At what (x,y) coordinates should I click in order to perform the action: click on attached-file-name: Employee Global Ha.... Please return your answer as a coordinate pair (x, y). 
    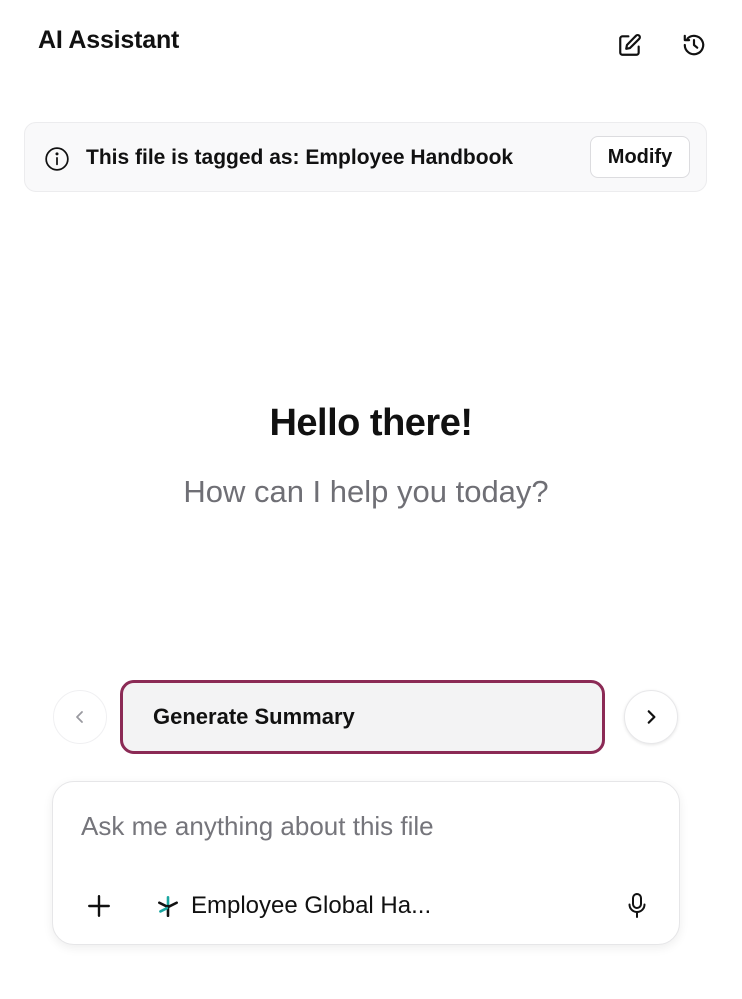
    Looking at the image, I should click on (311, 905).